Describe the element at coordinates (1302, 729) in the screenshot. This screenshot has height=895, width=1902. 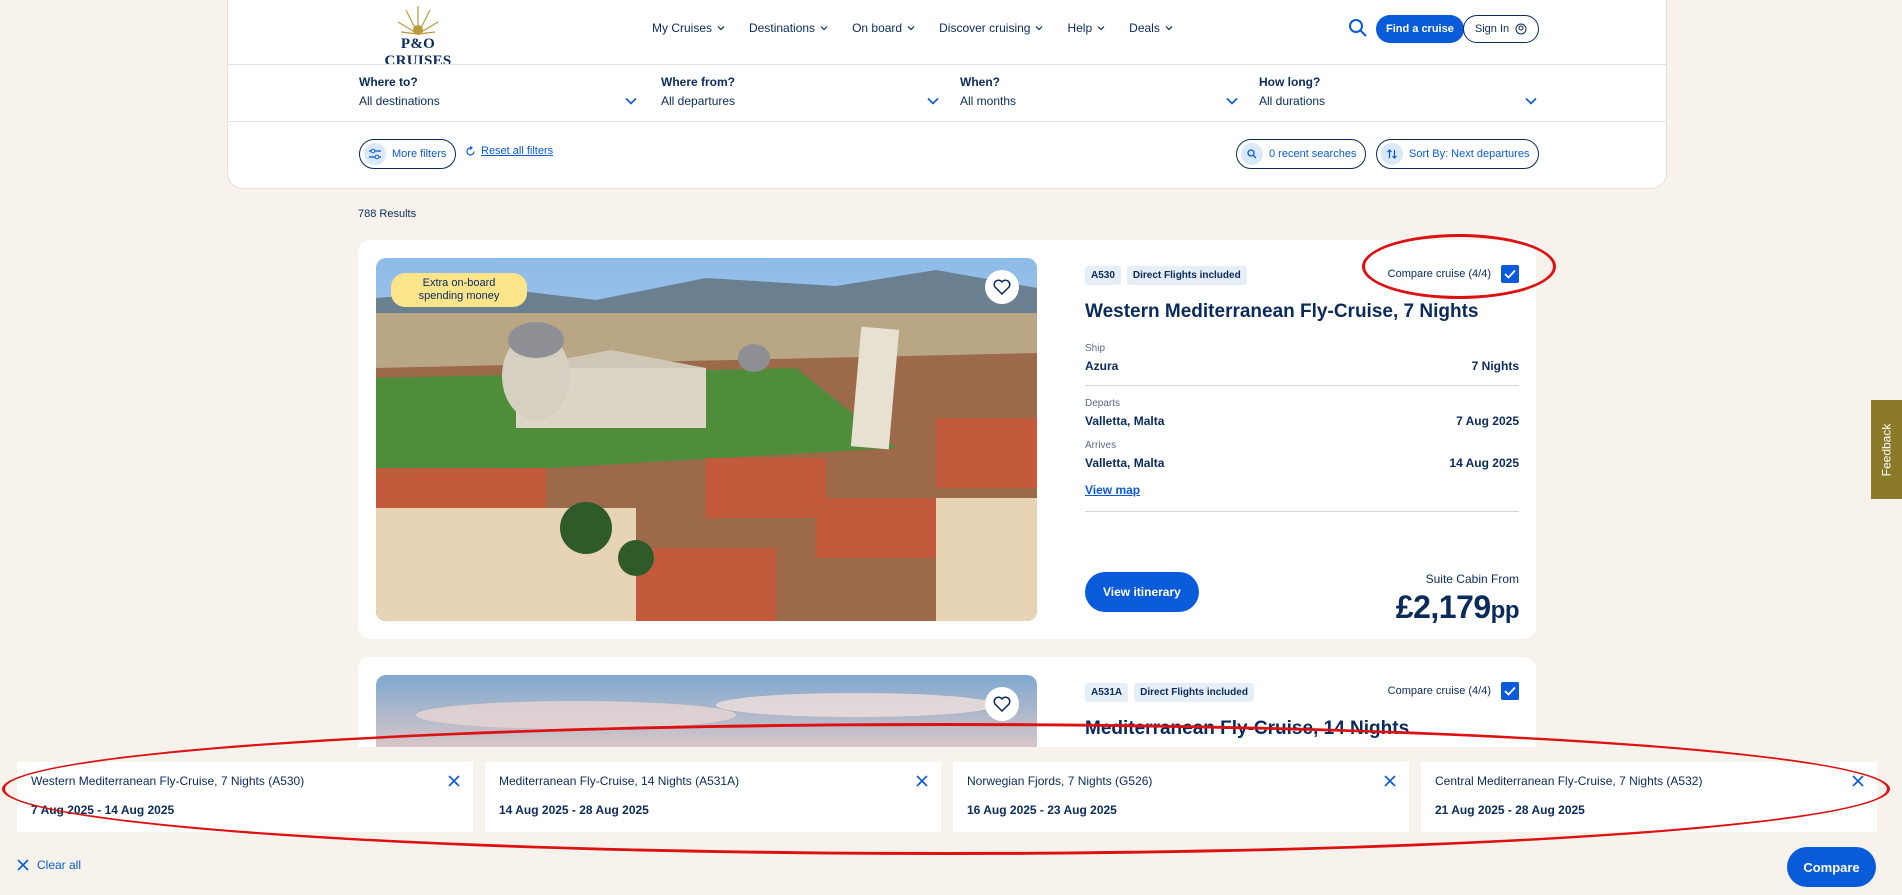
I see `cruise-title: Mediterranean Fly-Cruise, 14 Nights` at that location.